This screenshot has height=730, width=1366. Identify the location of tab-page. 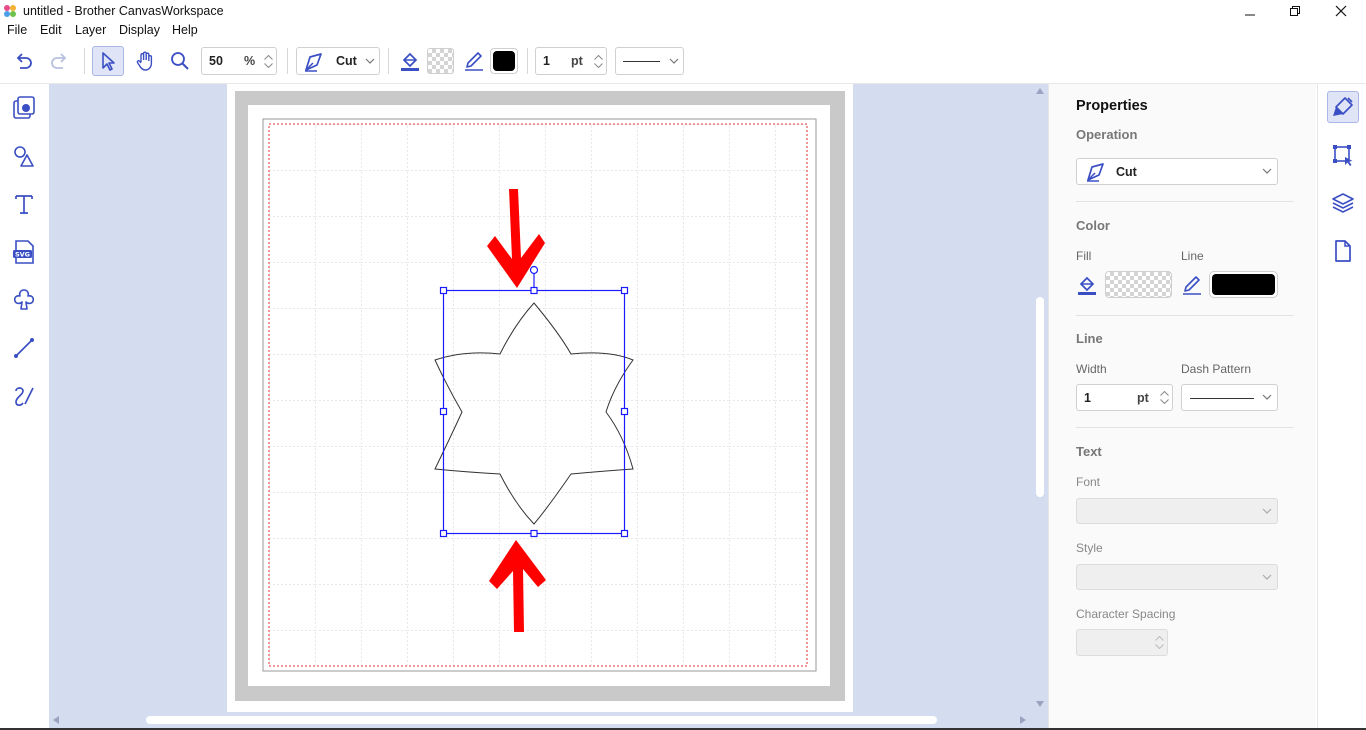
(1343, 251).